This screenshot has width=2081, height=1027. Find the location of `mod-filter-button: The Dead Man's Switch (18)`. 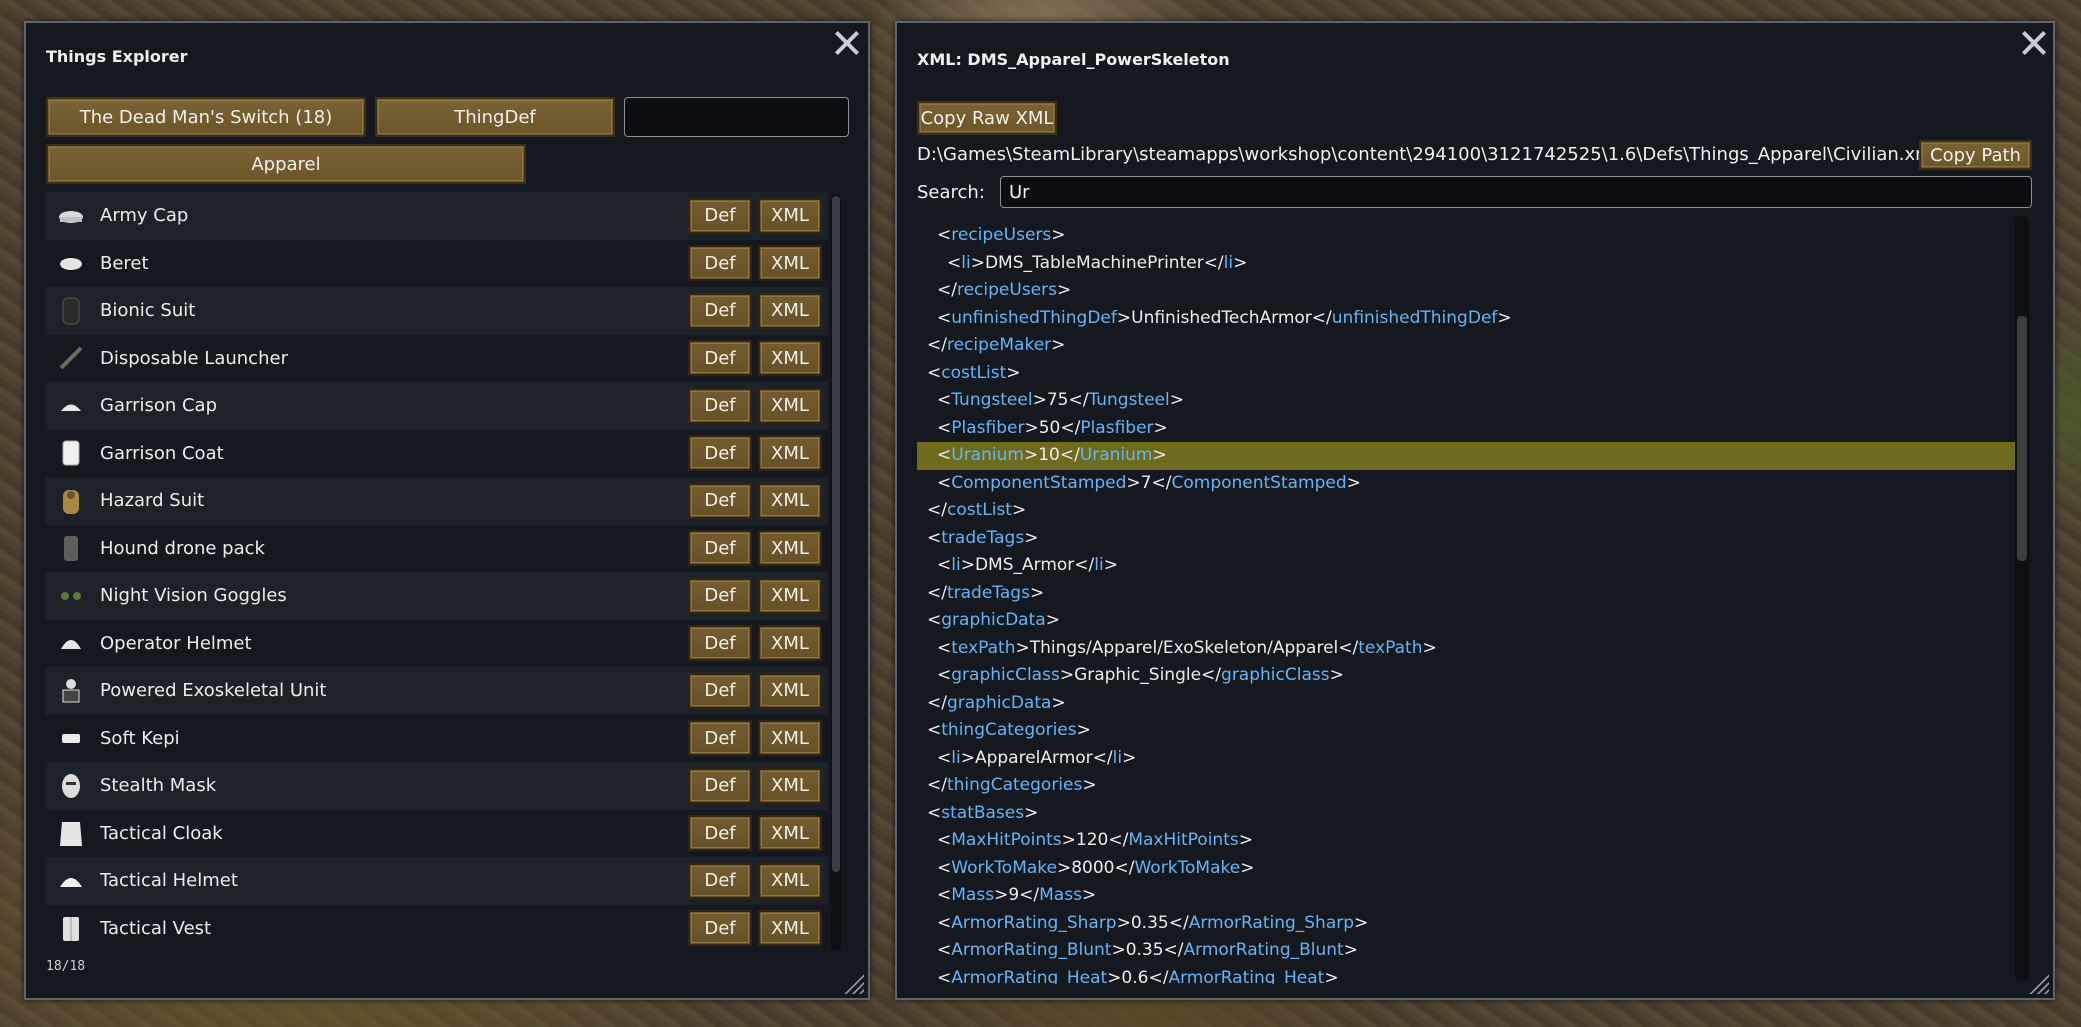

mod-filter-button: The Dead Man's Switch (18) is located at coordinates (206, 117).